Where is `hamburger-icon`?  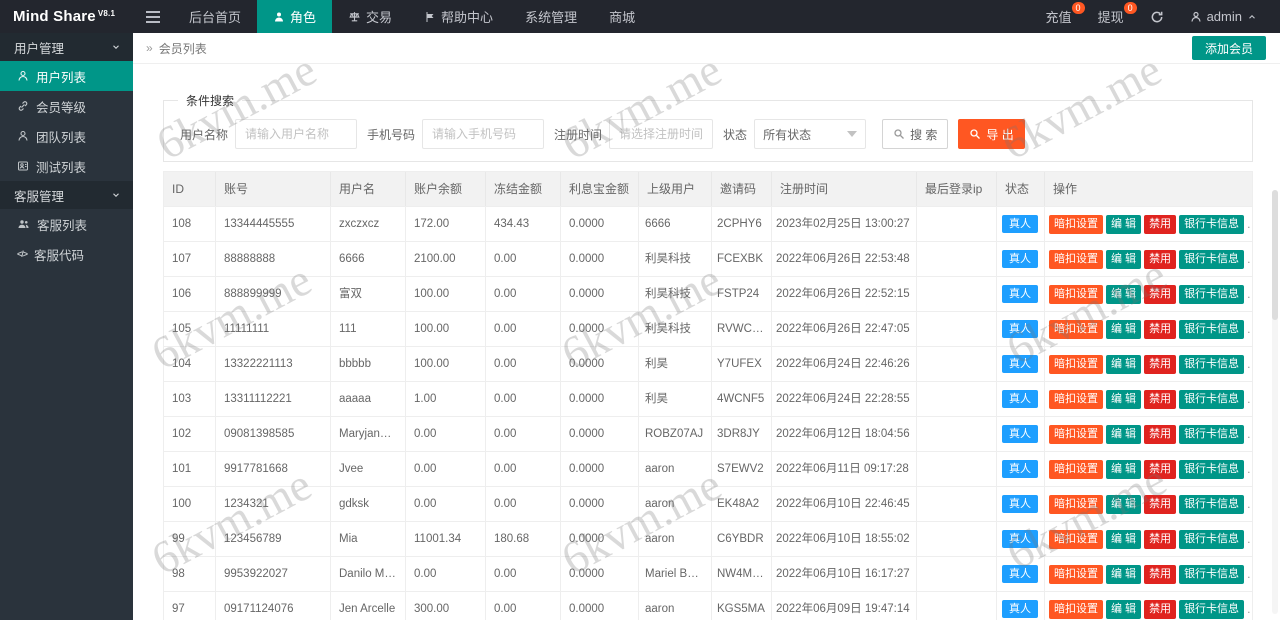 hamburger-icon is located at coordinates (153, 16).